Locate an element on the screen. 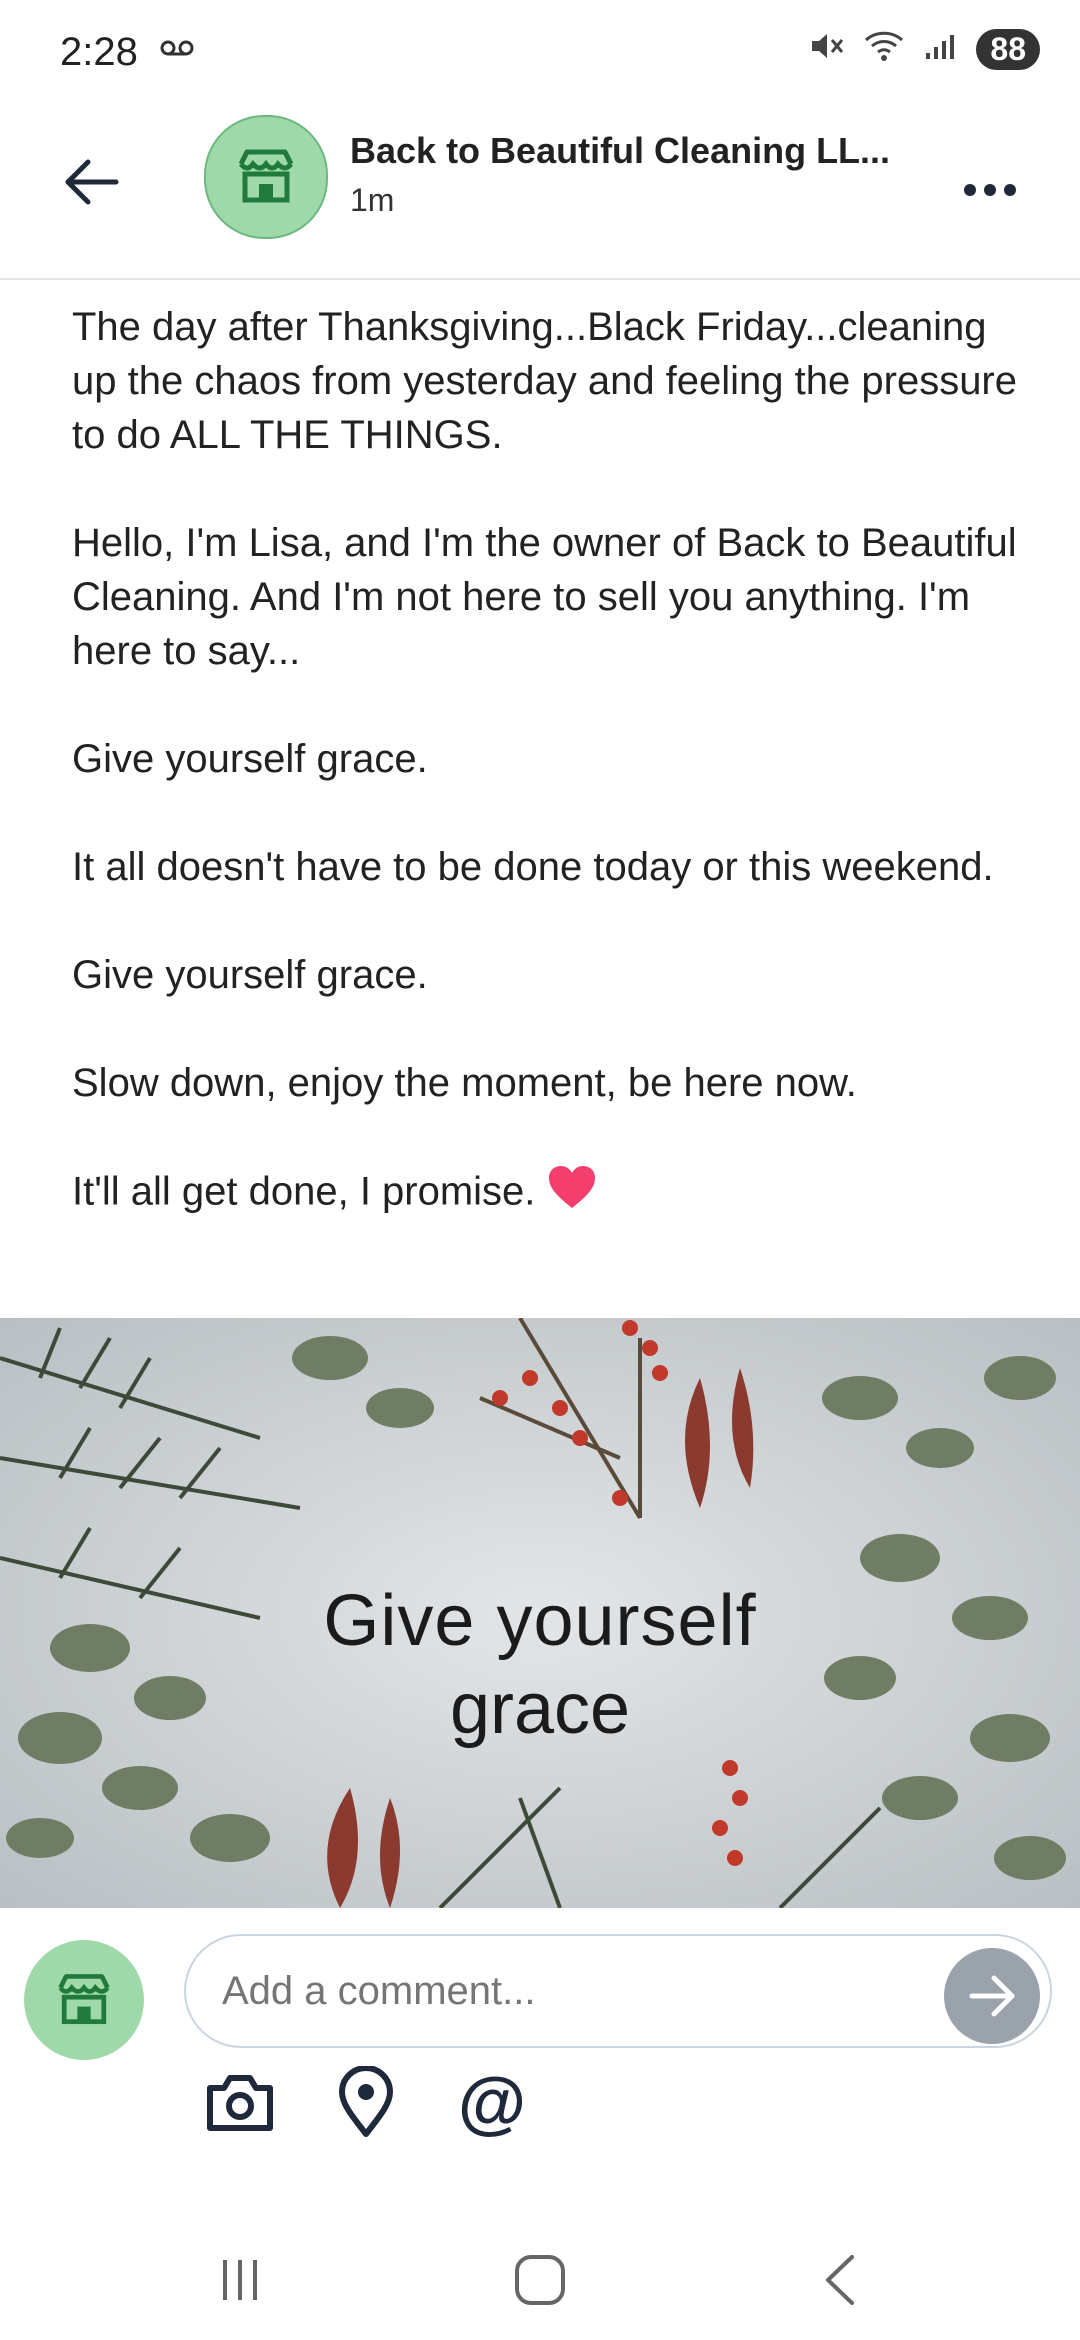 This screenshot has width=1080, height=2340. wifi-icon is located at coordinates (884, 49).